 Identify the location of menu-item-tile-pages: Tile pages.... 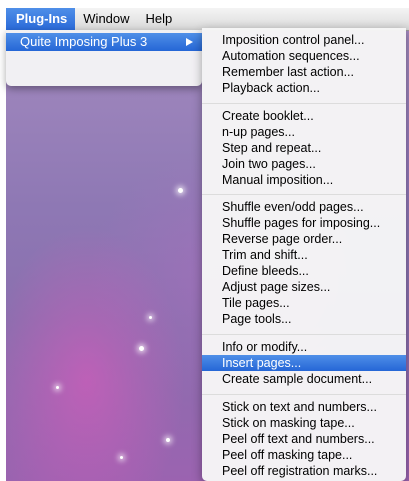
(304, 303).